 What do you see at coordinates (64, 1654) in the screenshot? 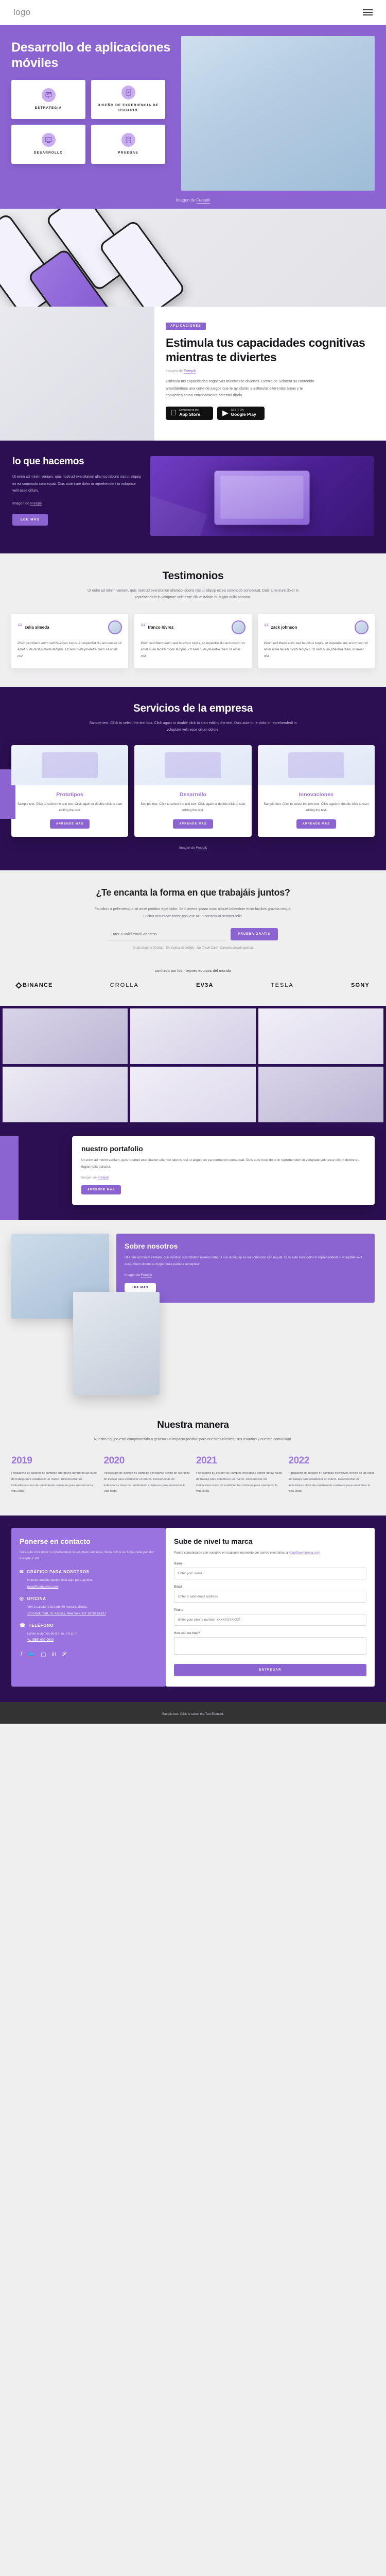
I see `pinterest-icon: 𝒫` at bounding box center [64, 1654].